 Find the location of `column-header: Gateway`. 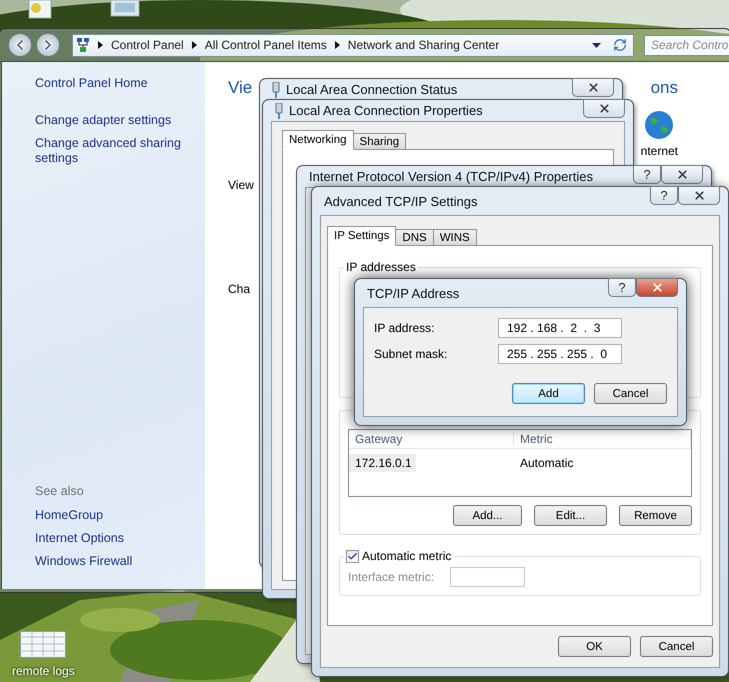

column-header: Gateway is located at coordinates (431, 439).